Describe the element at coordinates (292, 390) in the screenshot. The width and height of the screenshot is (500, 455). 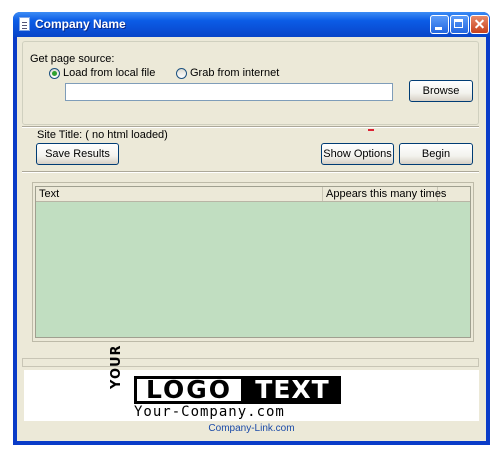
I see `logo-text-word: TEXT` at that location.